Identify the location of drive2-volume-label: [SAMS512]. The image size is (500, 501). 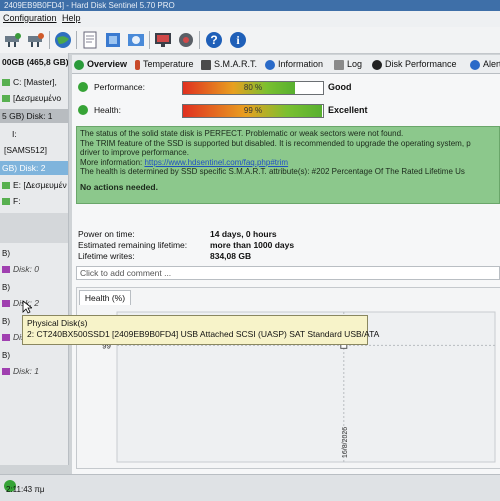
(34, 151).